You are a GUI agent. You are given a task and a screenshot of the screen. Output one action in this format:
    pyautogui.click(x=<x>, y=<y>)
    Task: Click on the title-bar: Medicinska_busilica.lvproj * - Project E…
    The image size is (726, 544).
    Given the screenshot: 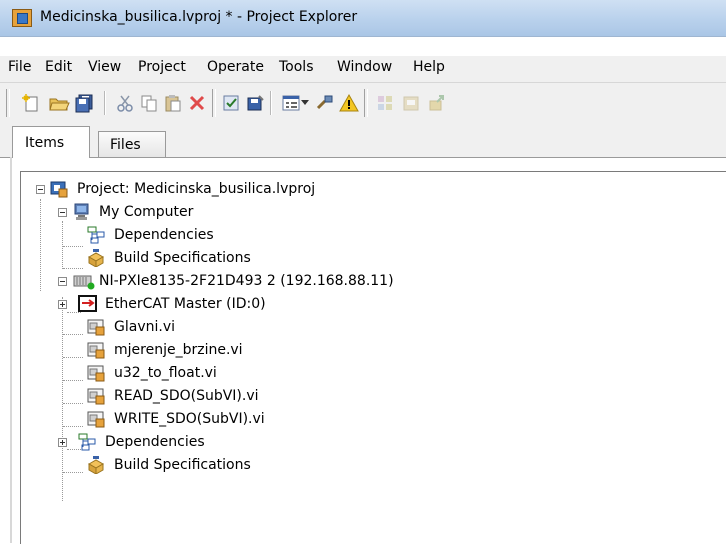 What is the action you would take?
    pyautogui.click(x=363, y=18)
    